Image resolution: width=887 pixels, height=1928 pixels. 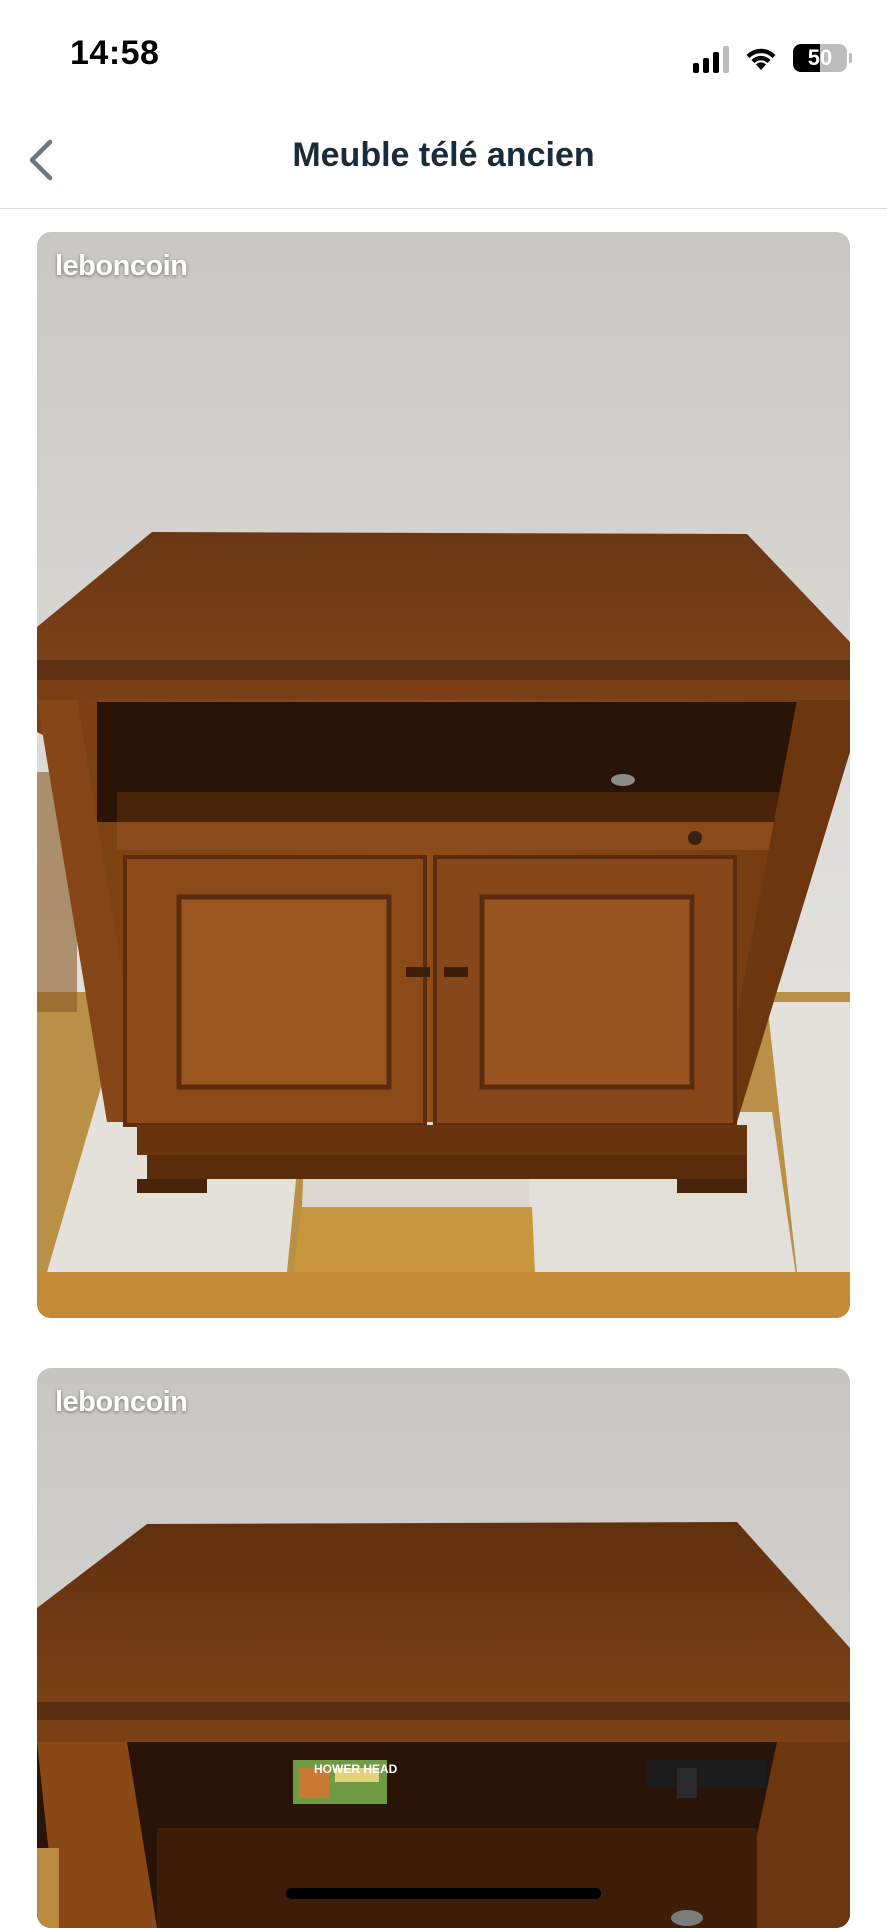 I want to click on nav-bar: Meuble télé ancien, so click(x=443, y=160).